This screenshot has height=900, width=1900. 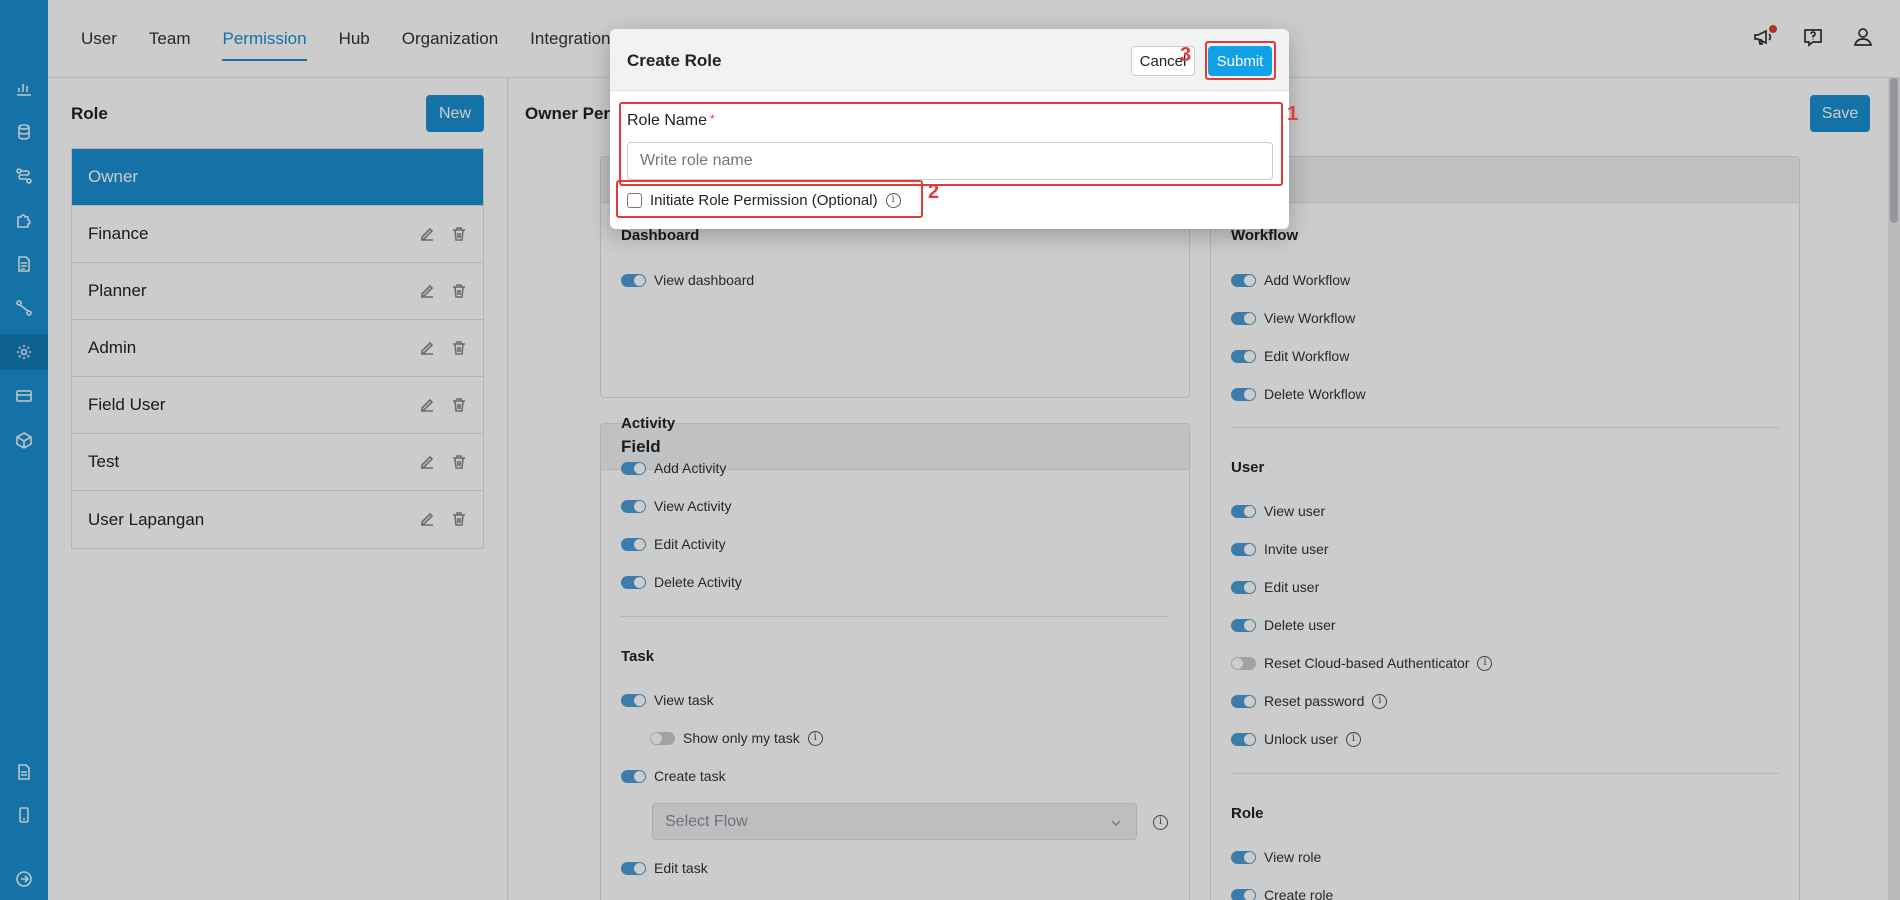 I want to click on modal-title: Create Role, so click(x=674, y=60).